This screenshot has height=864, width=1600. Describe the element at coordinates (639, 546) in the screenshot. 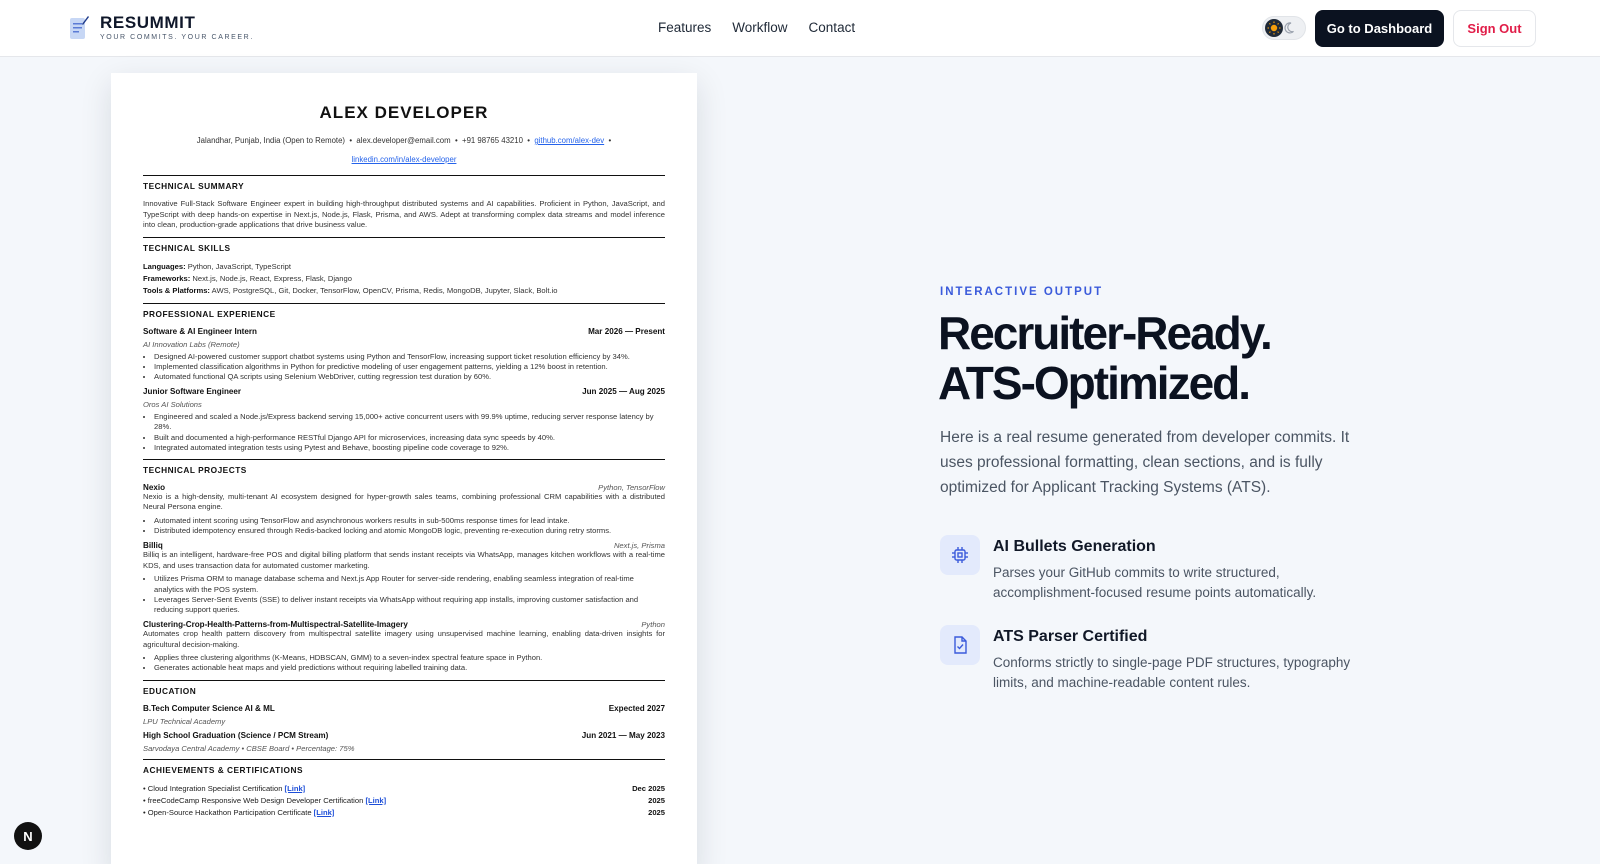

I see `project-stack: Next.js, Prisma` at that location.